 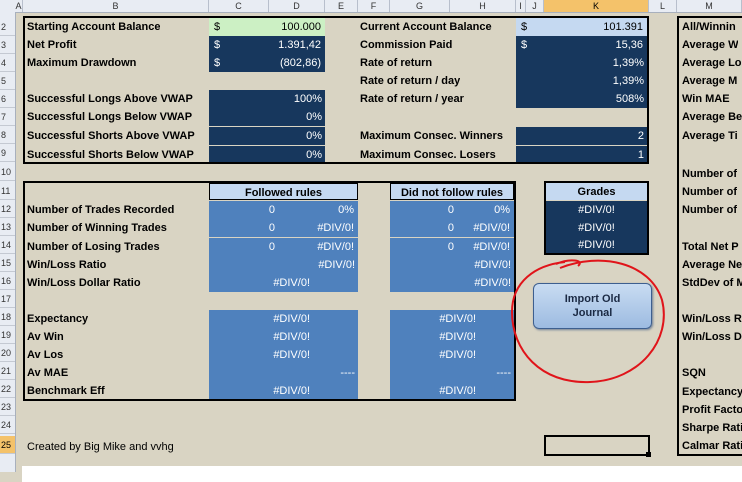 What do you see at coordinates (587, 321) in the screenshot?
I see `red-annotation-circle` at bounding box center [587, 321].